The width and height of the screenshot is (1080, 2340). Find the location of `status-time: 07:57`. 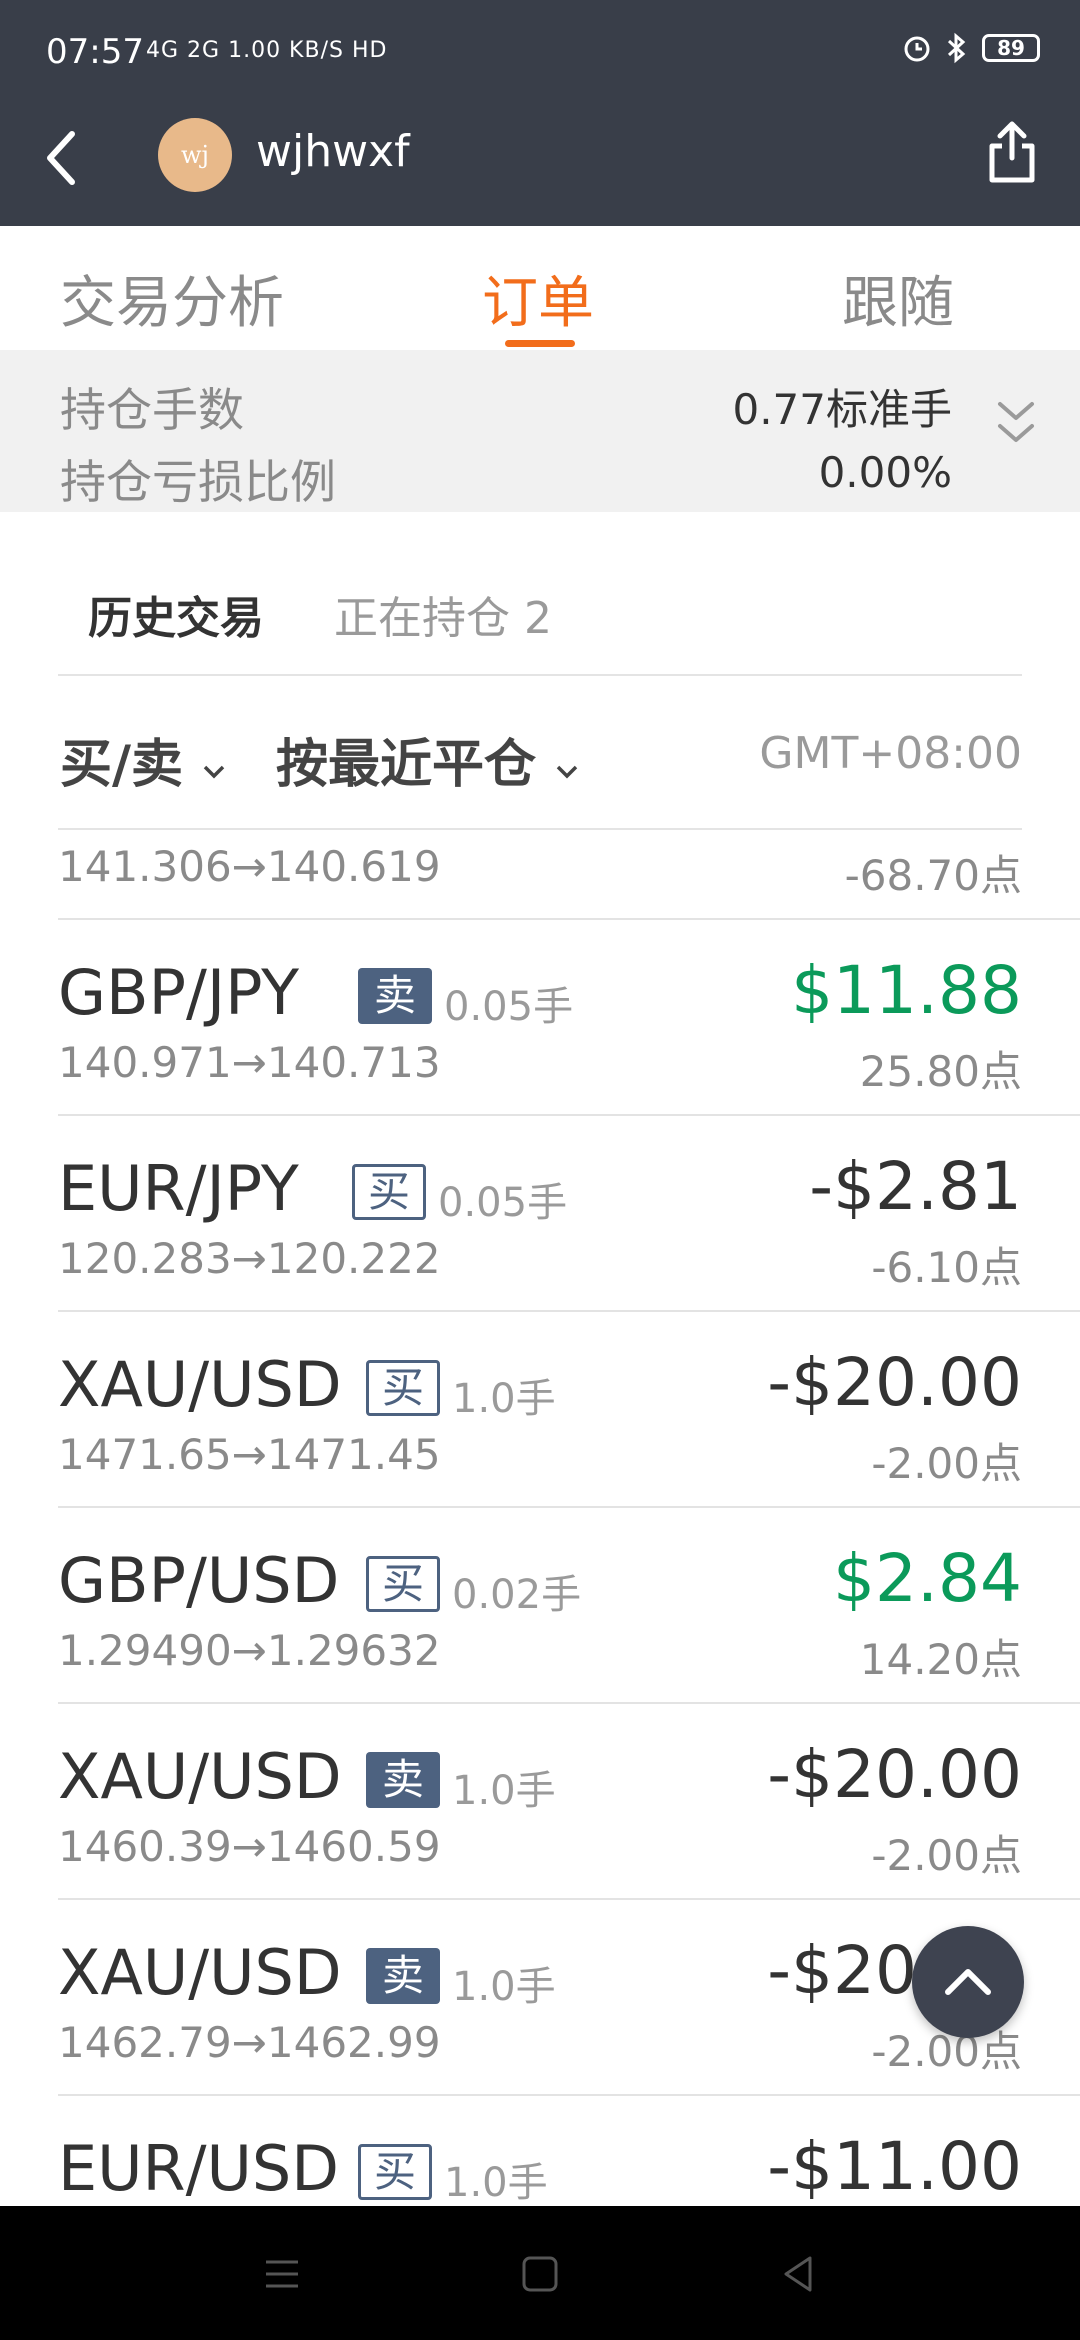

status-time: 07:57 is located at coordinates (95, 52).